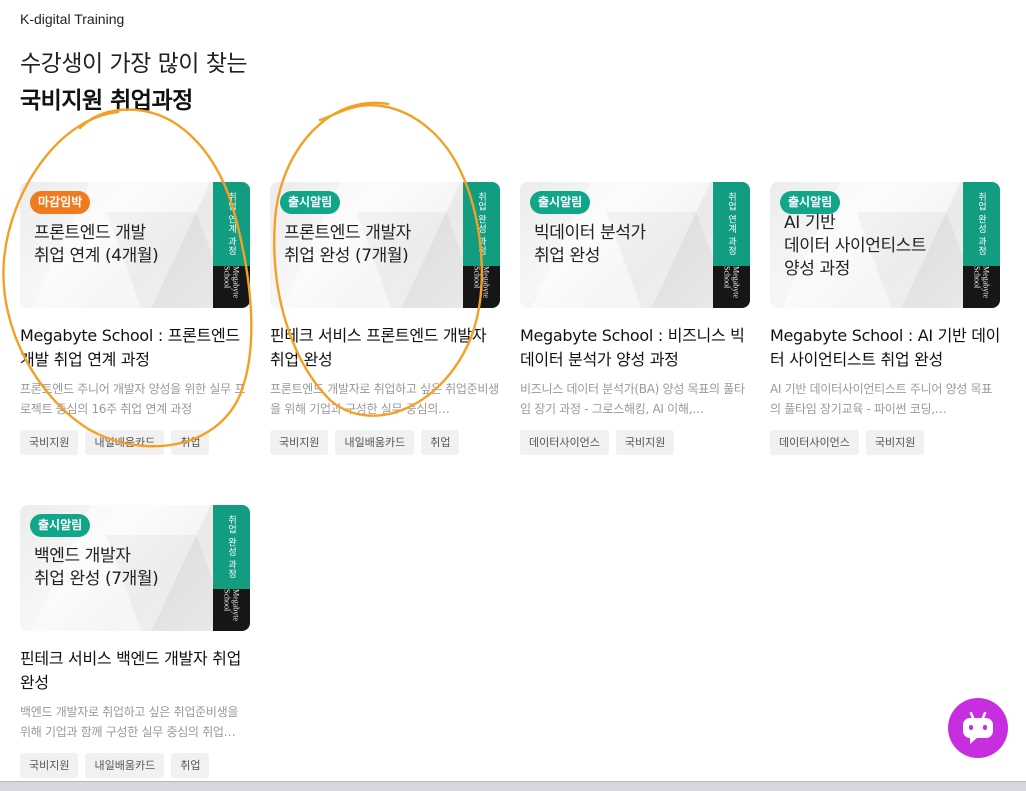 This screenshot has width=1026, height=791. I want to click on section-title: 국비지원 취업과정, so click(106, 101).